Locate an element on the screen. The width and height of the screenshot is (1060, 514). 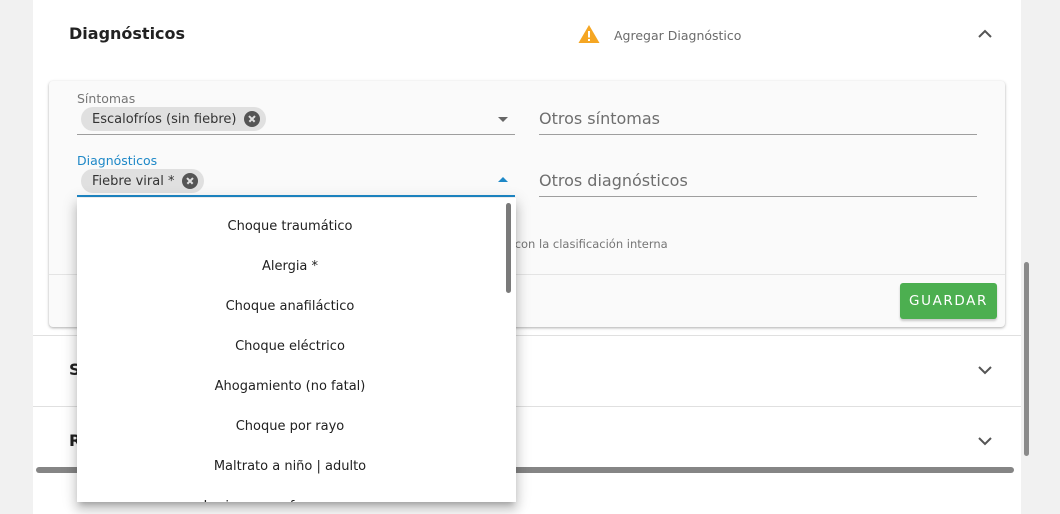
warning-triangle-icon is located at coordinates (589, 34).